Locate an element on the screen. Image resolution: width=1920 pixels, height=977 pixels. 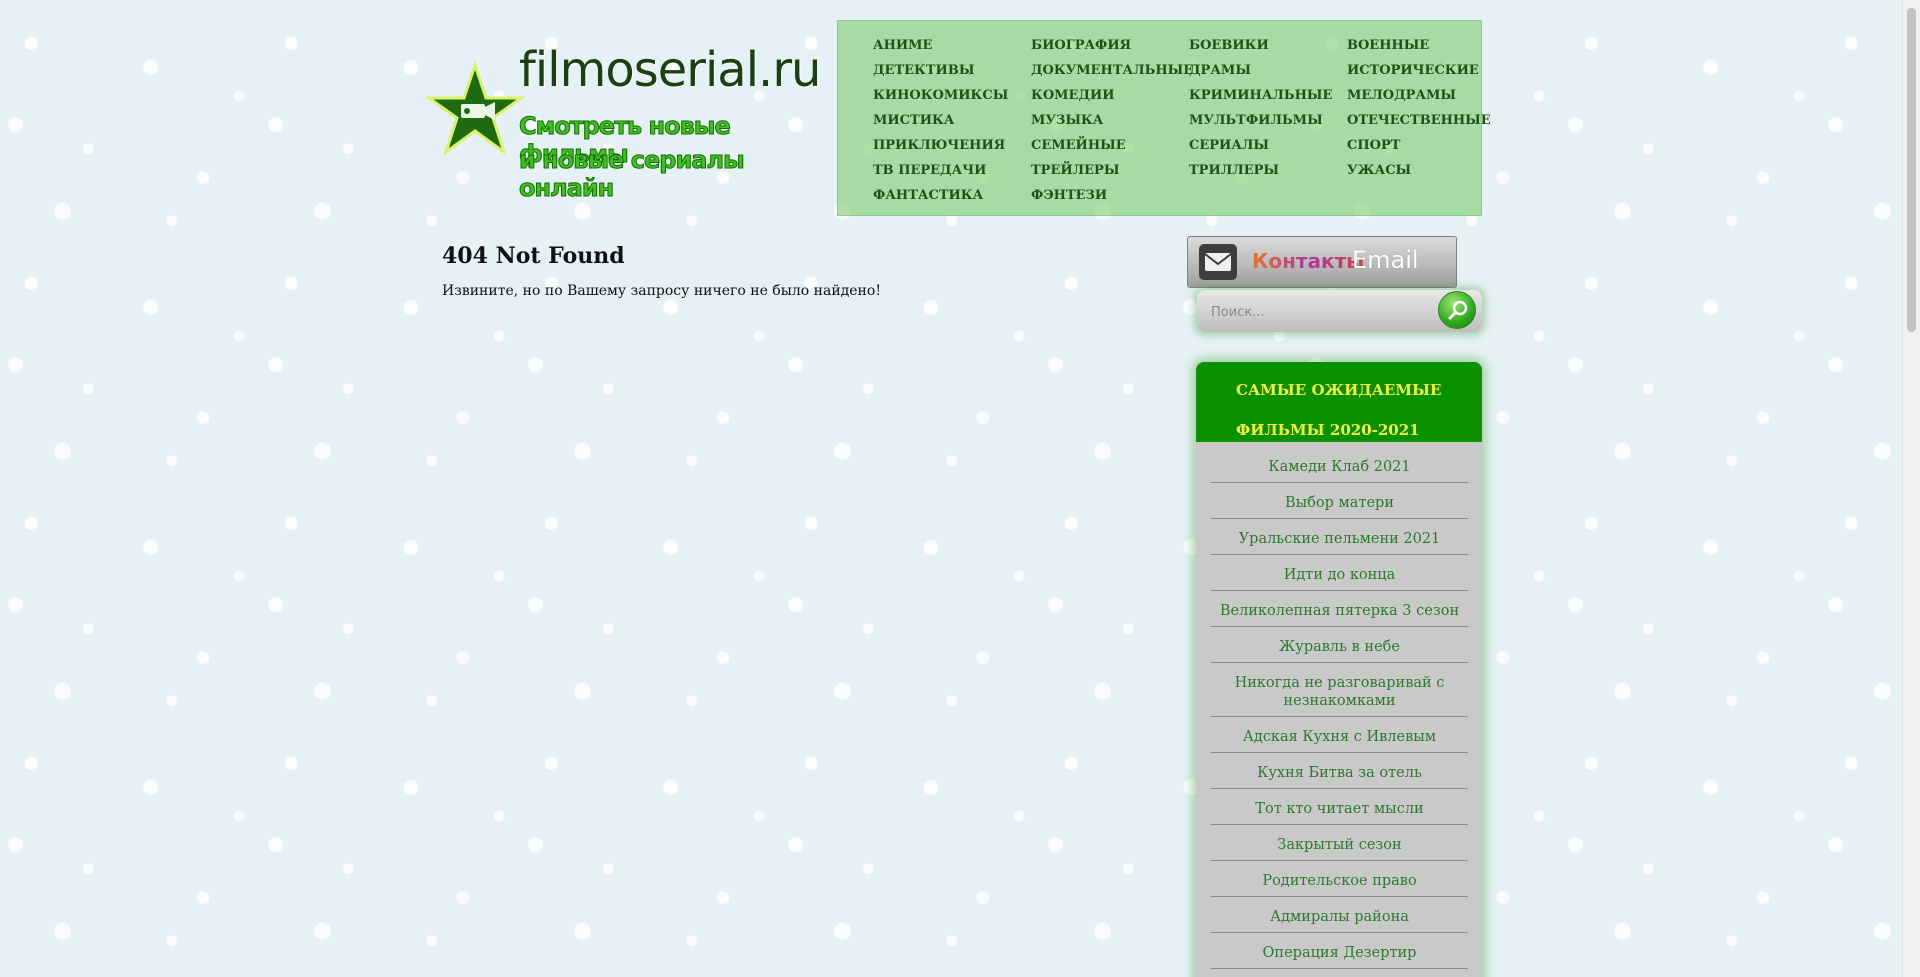
email-label: Email is located at coordinates (1385, 260).